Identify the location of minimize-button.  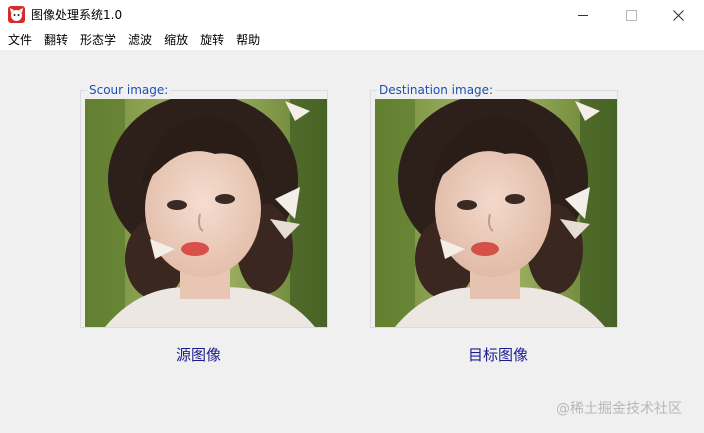
(583, 15).